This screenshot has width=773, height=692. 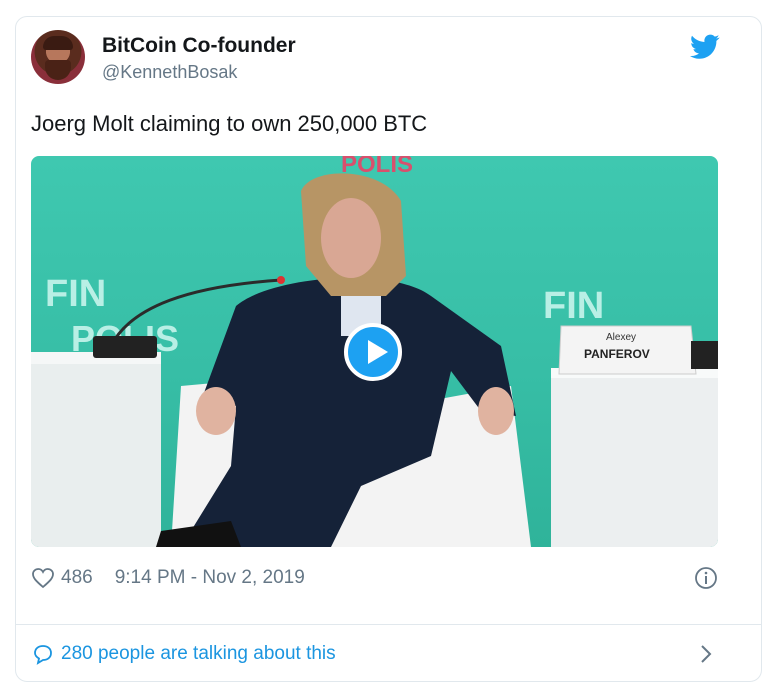 What do you see at coordinates (388, 624) in the screenshot?
I see `footer-divider` at bounding box center [388, 624].